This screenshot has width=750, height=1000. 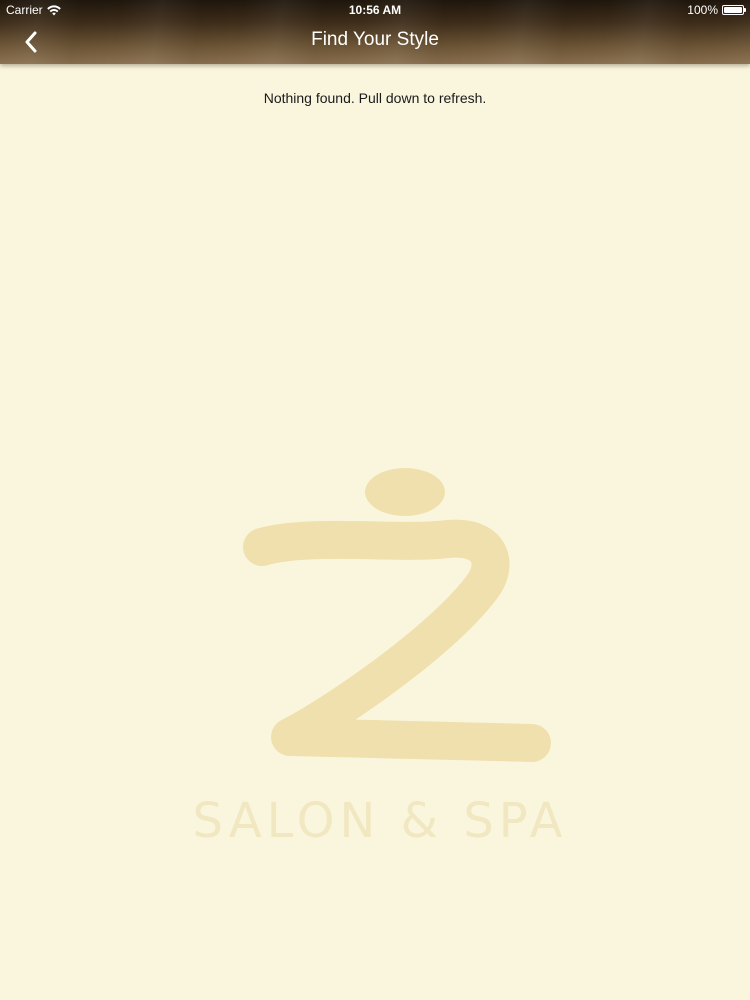 I want to click on empty-state-message: Nothing found. Pull down to refresh., so click(x=375, y=98).